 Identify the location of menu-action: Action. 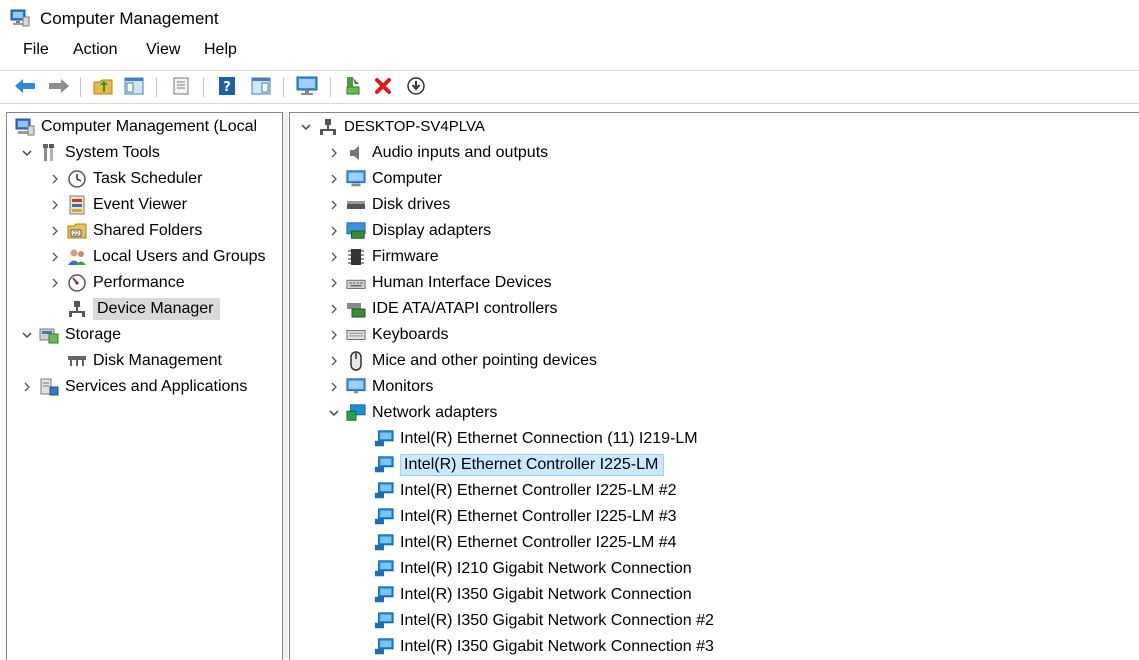
(95, 50).